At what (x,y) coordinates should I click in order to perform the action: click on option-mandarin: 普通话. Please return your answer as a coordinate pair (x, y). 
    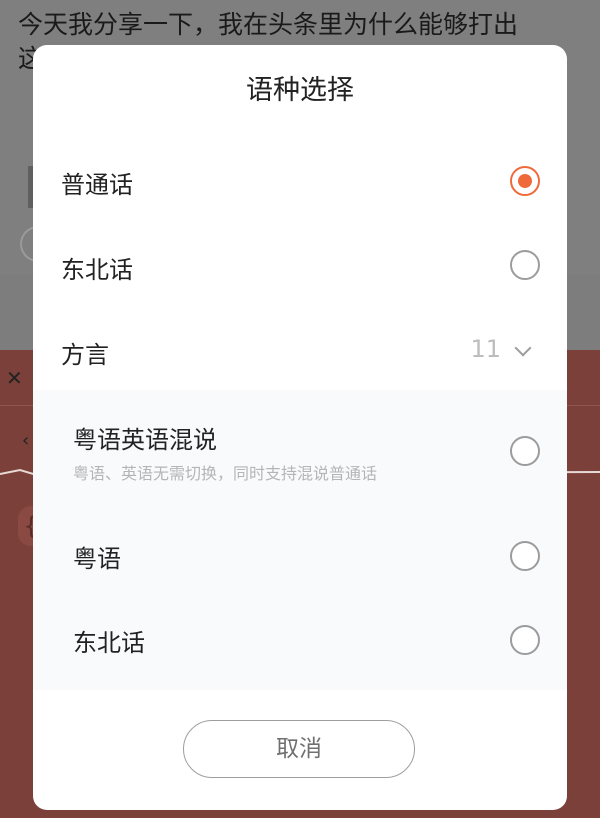
    Looking at the image, I should click on (300, 181).